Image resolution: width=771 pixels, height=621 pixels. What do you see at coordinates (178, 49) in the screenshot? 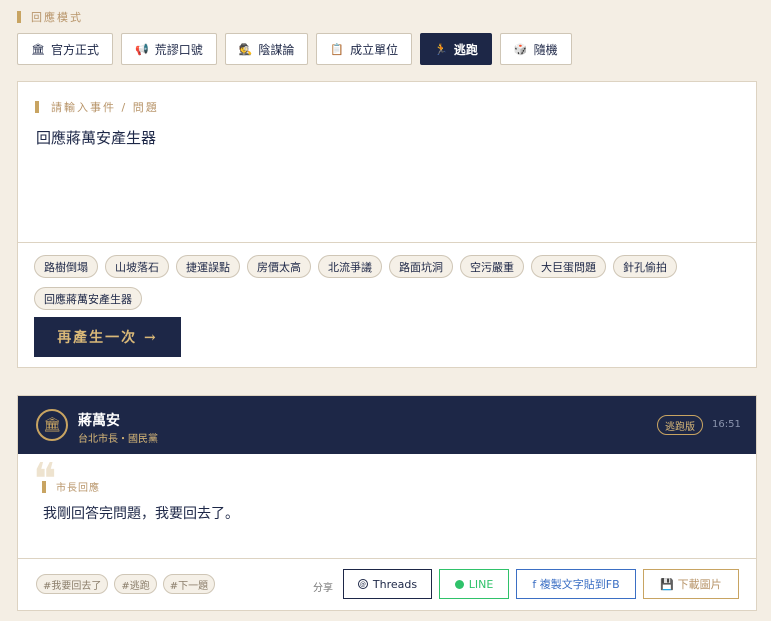
I see `mode-label-absurd-slogan: 荒謬口號` at bounding box center [178, 49].